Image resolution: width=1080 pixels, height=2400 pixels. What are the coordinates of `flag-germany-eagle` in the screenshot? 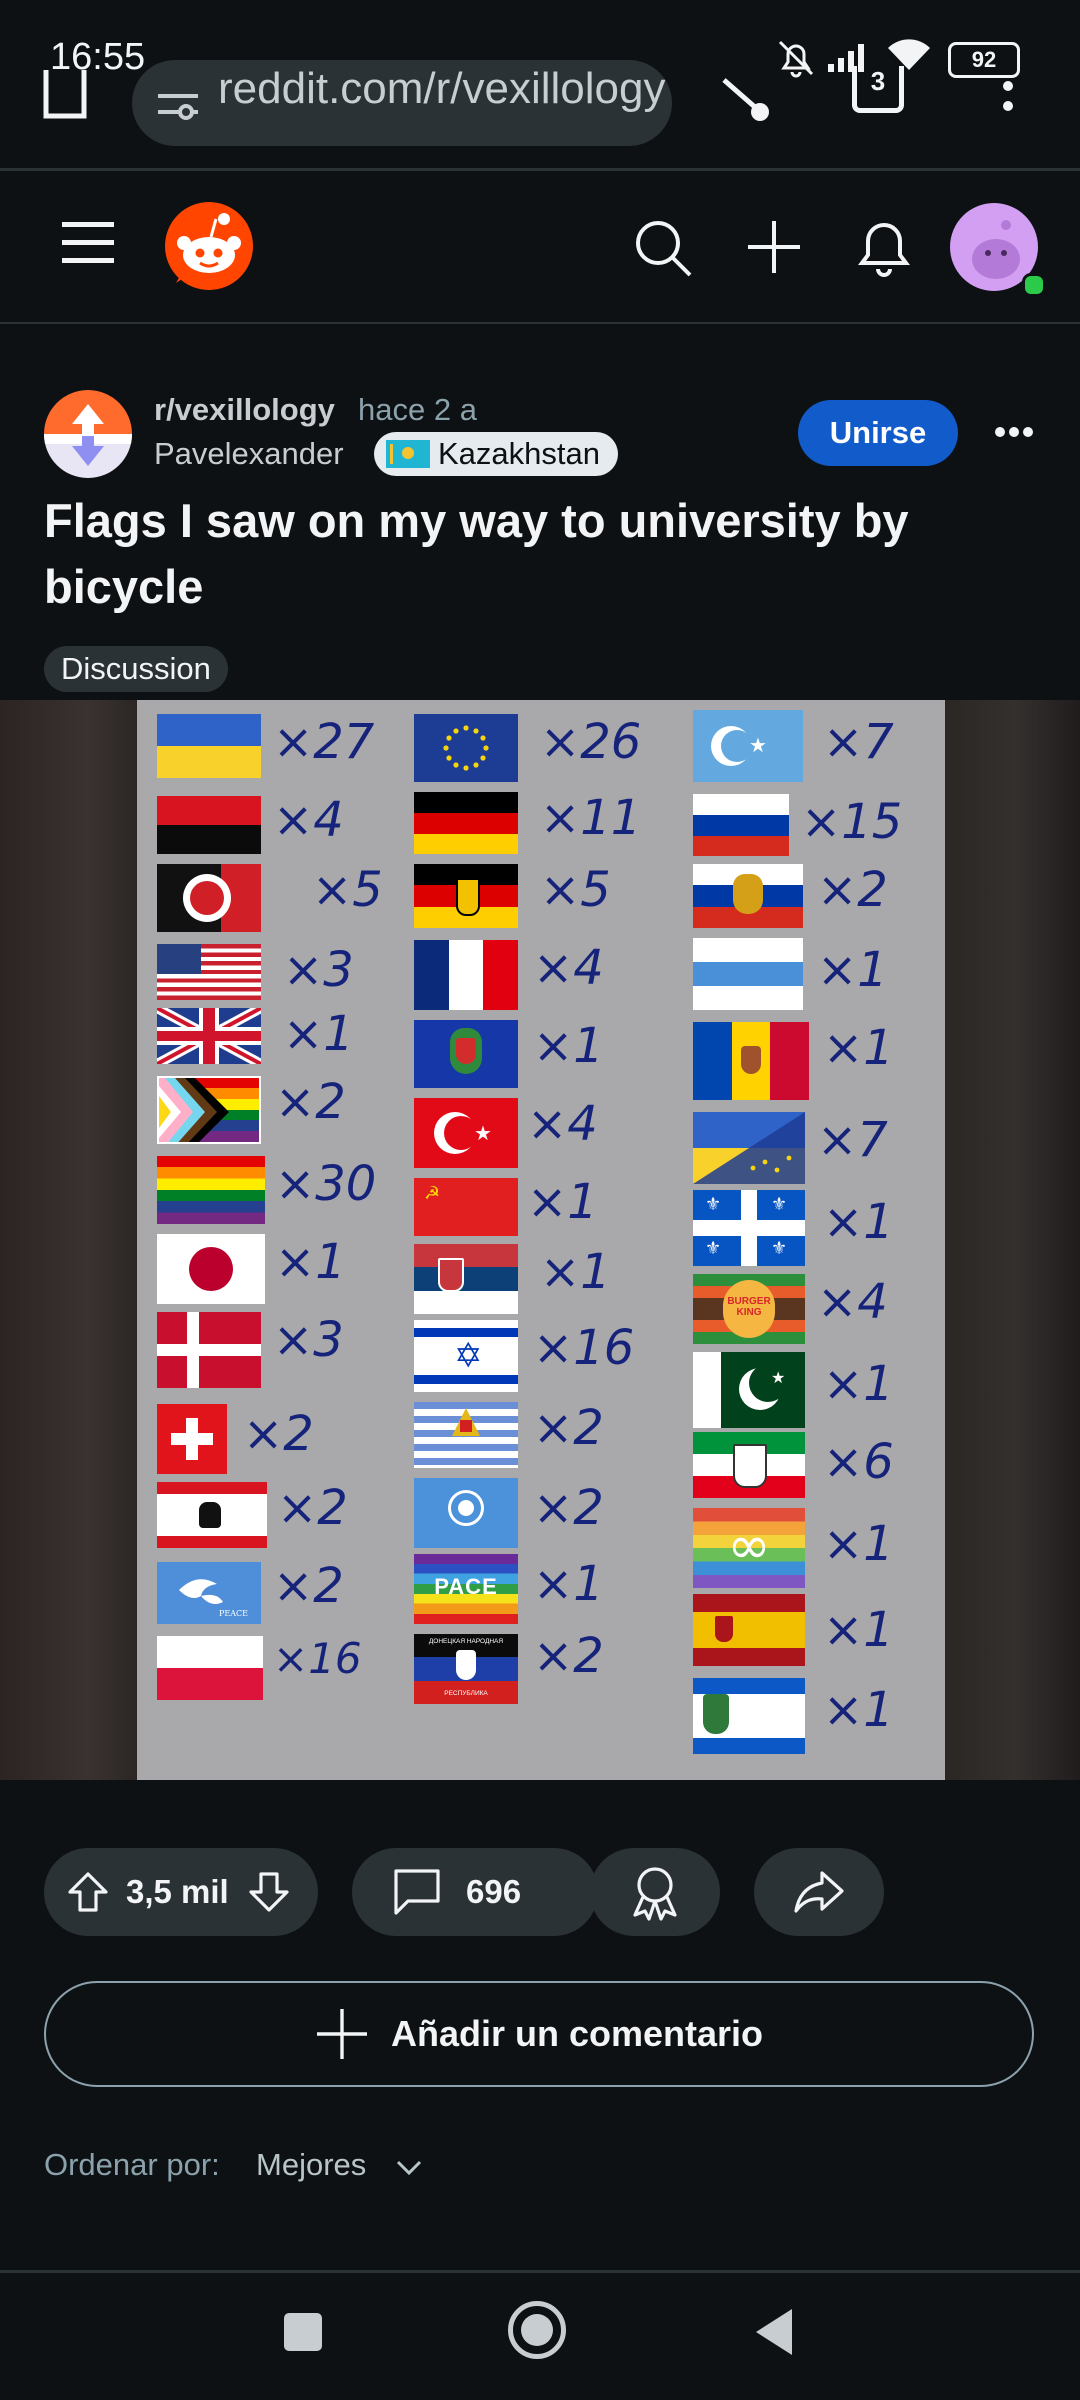 It's located at (466, 896).